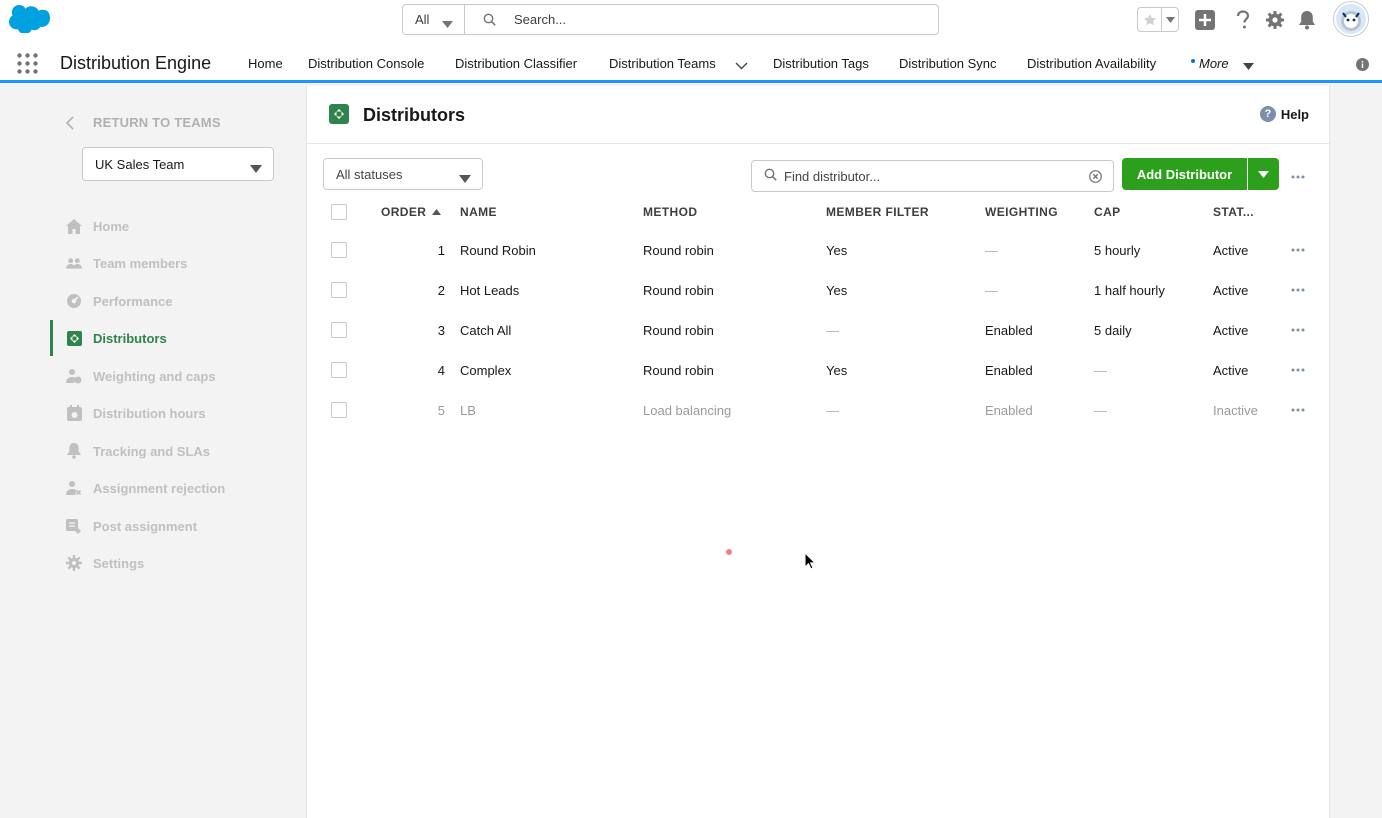 The height and width of the screenshot is (818, 1382). What do you see at coordinates (670, 212) in the screenshot?
I see `column-header-method: METHOD` at bounding box center [670, 212].